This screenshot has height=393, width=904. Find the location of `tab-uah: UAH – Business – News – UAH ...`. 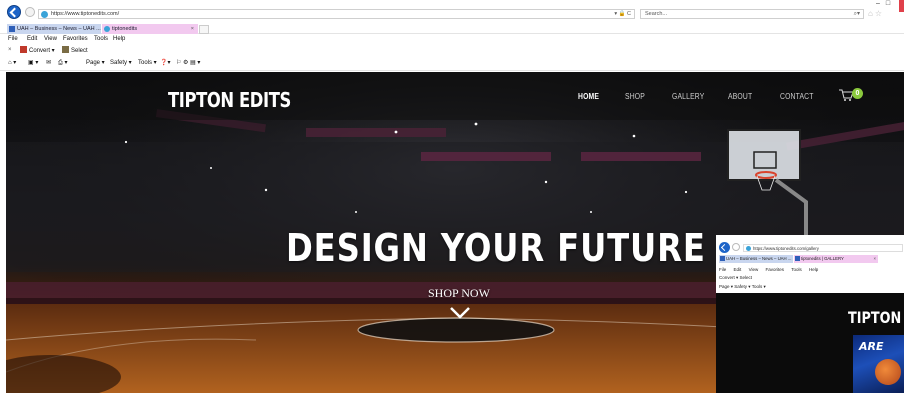

tab-uah: UAH – Business – News – UAH ... is located at coordinates (54, 29).